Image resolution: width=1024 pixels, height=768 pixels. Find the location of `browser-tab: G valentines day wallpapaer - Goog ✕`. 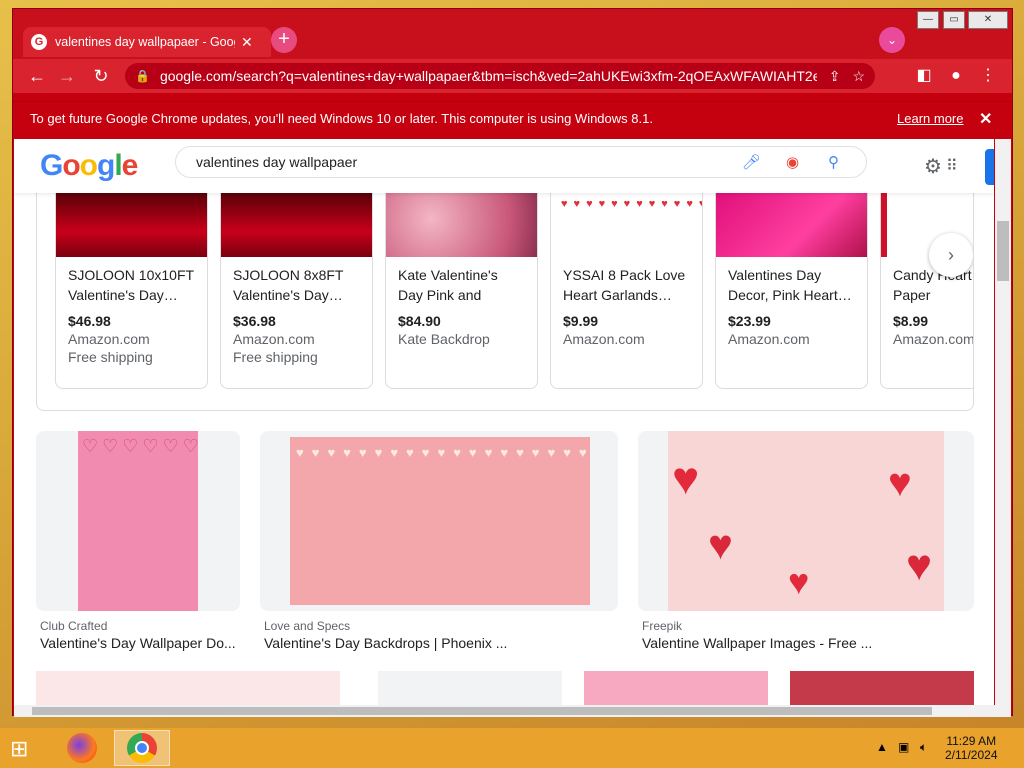

browser-tab: G valentines day wallpapaer - Goog ✕ is located at coordinates (147, 42).